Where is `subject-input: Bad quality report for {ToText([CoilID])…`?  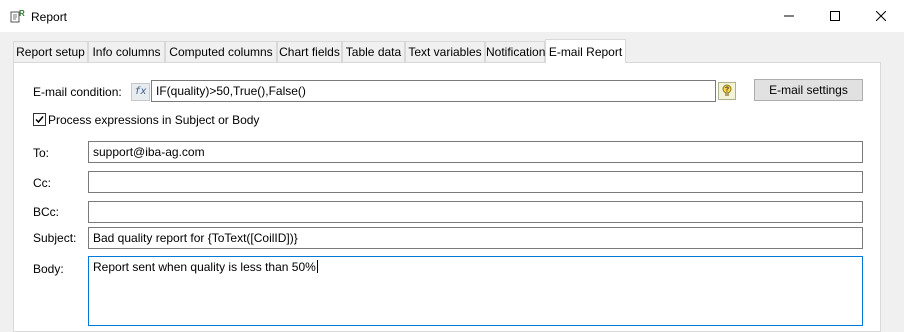 subject-input: Bad quality report for {ToText([CoilID])… is located at coordinates (475, 238).